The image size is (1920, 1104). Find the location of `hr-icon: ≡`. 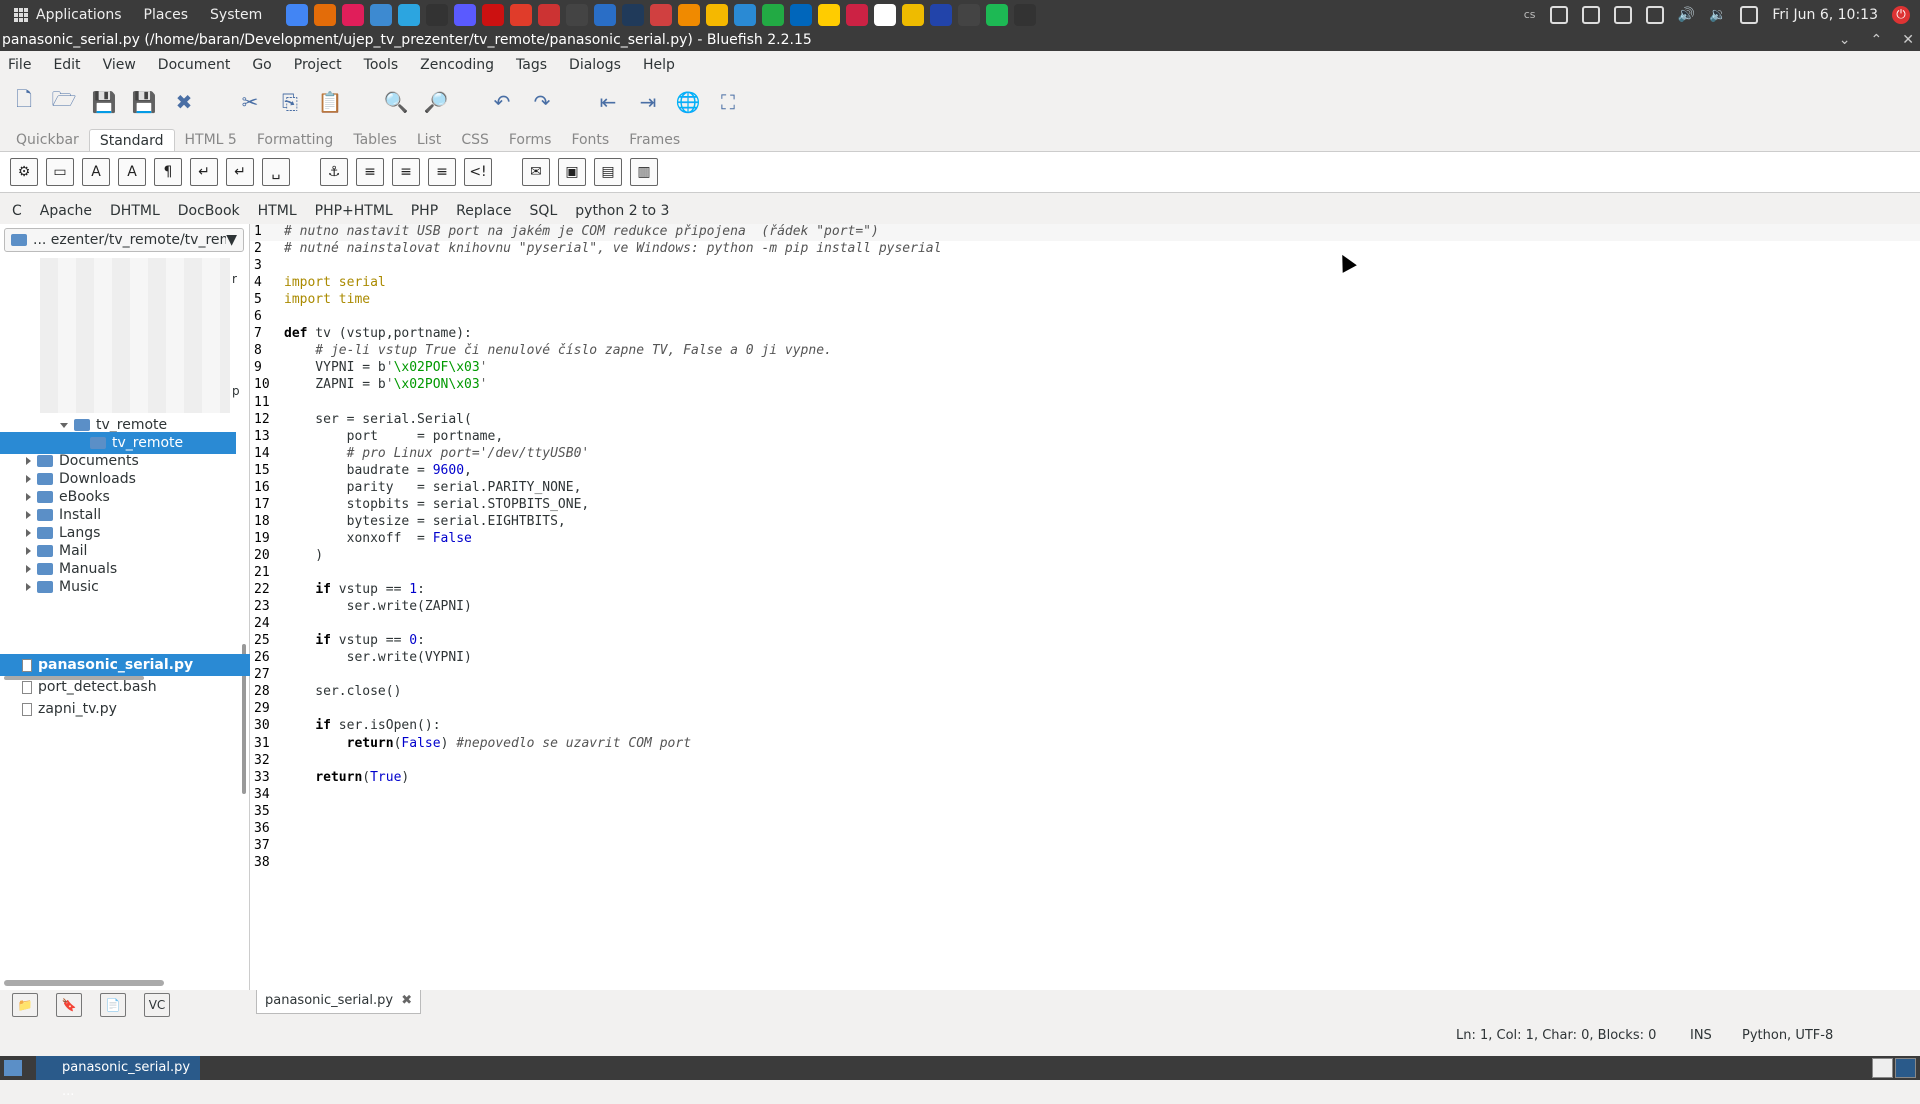

hr-icon: ≡ is located at coordinates (370, 172).